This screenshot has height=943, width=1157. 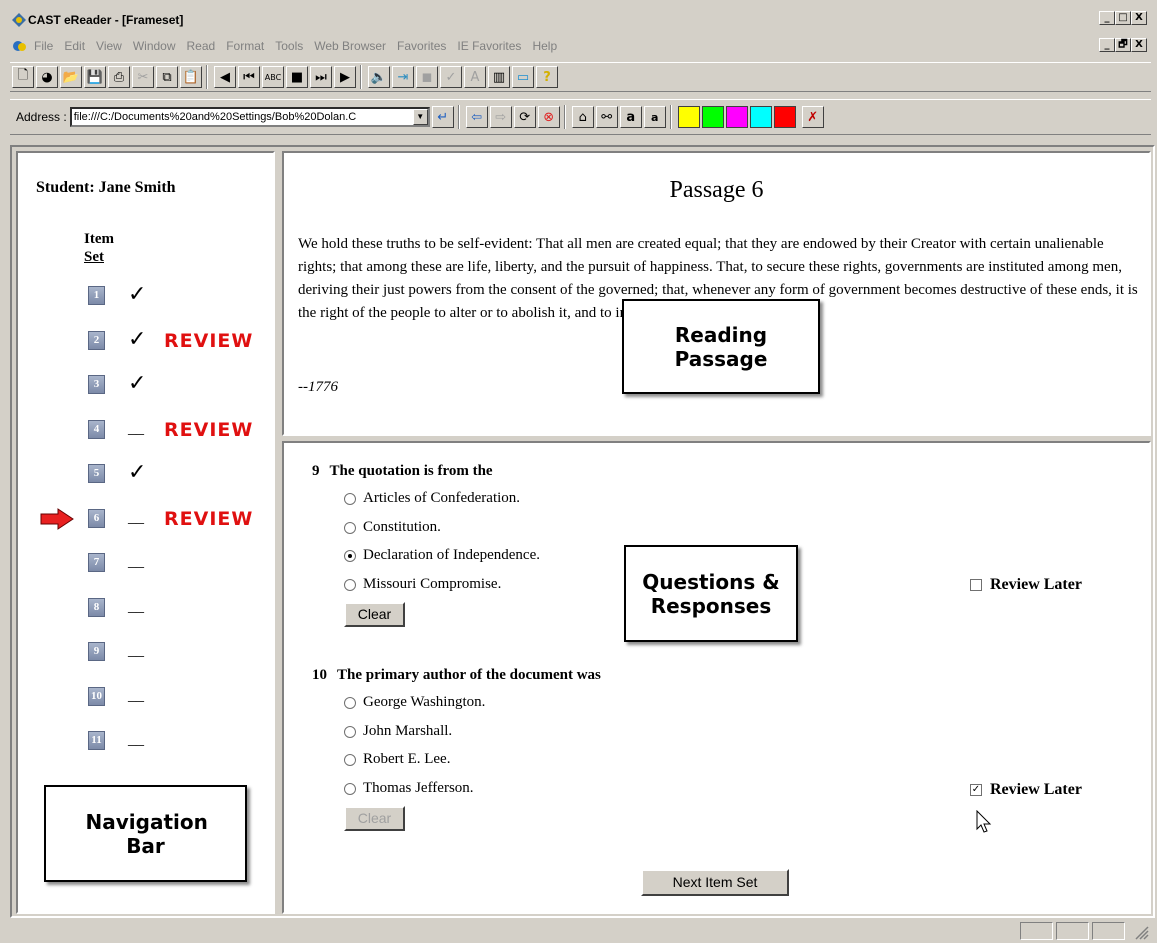 What do you see at coordinates (154, 46) in the screenshot?
I see `menu-window: Window` at bounding box center [154, 46].